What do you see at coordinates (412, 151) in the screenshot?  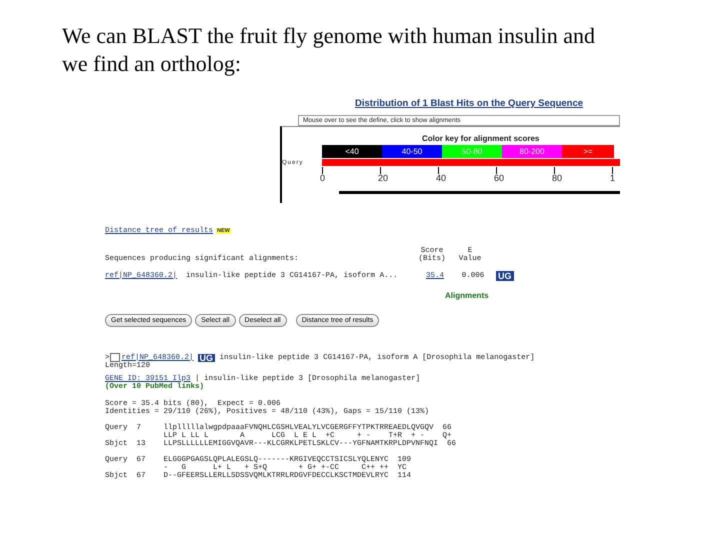 I see `score-key: 40-50` at bounding box center [412, 151].